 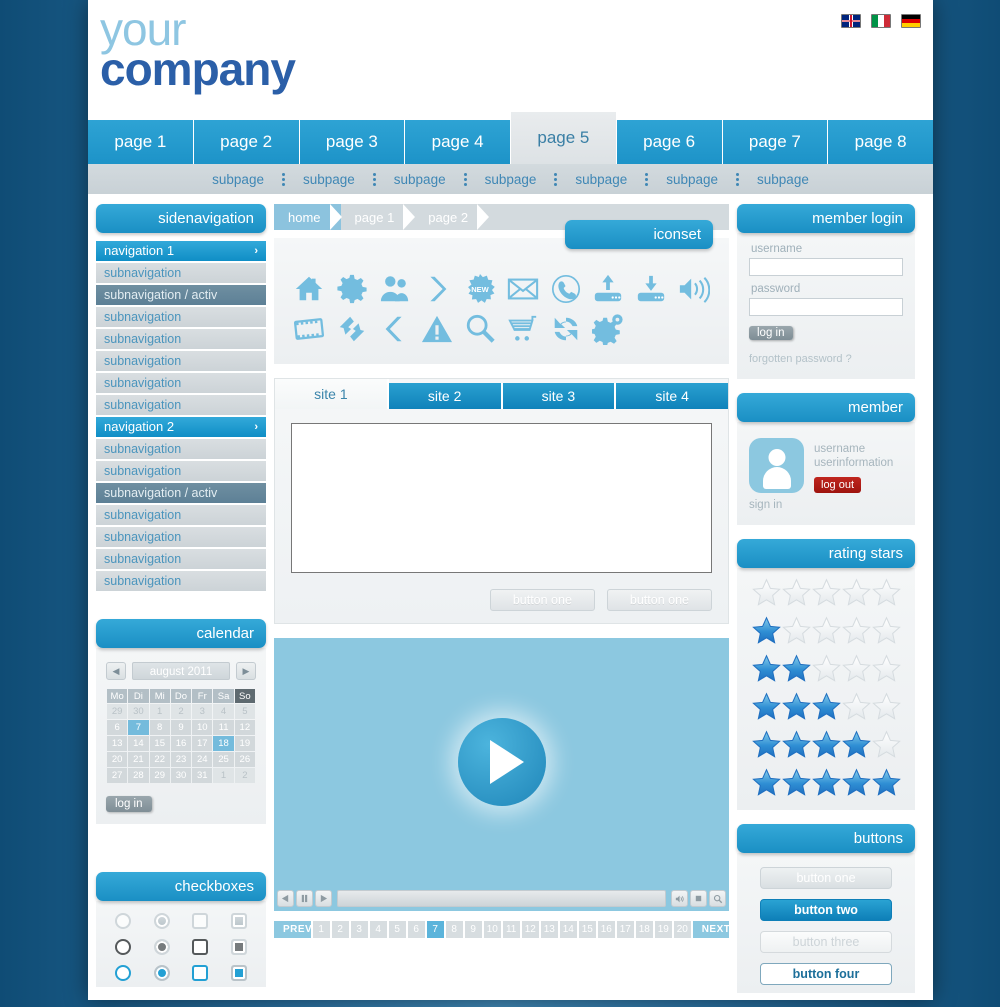 I want to click on pagination-page-20: 20, so click(x=682, y=929).